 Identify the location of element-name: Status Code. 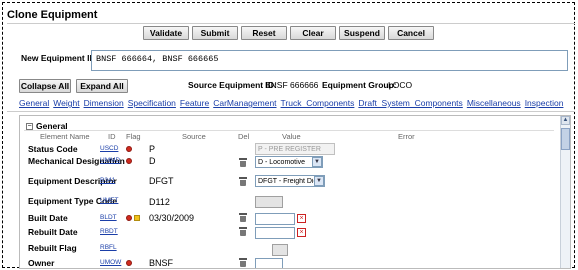
(53, 149).